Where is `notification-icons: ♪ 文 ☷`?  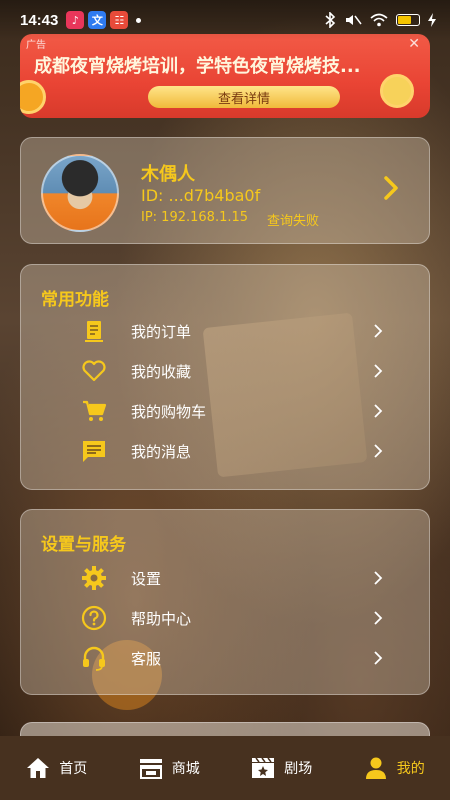 notification-icons: ♪ 文 ☷ is located at coordinates (104, 20).